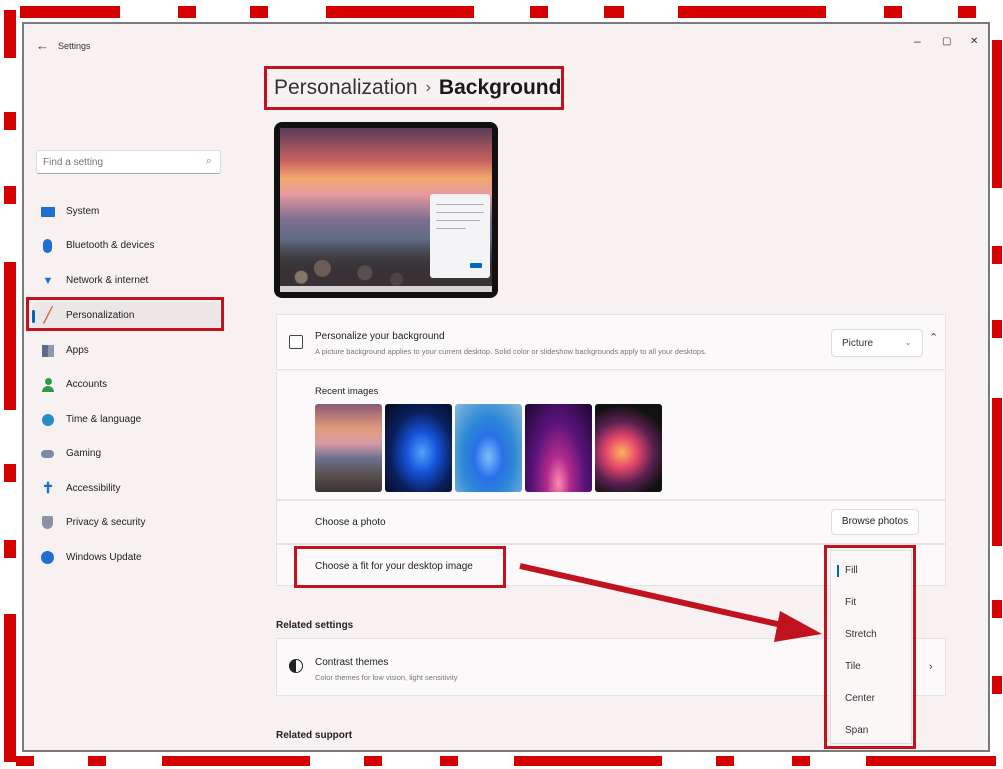 This screenshot has height=769, width=1003. What do you see at coordinates (74, 46) in the screenshot?
I see `window-title: Settings` at bounding box center [74, 46].